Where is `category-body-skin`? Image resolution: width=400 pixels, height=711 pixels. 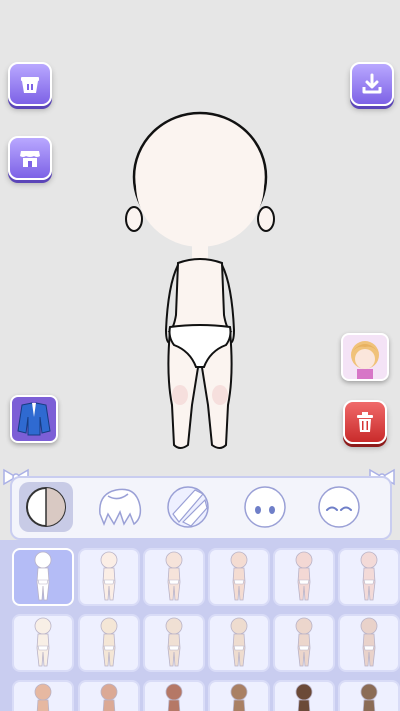 category-body-skin is located at coordinates (46, 507).